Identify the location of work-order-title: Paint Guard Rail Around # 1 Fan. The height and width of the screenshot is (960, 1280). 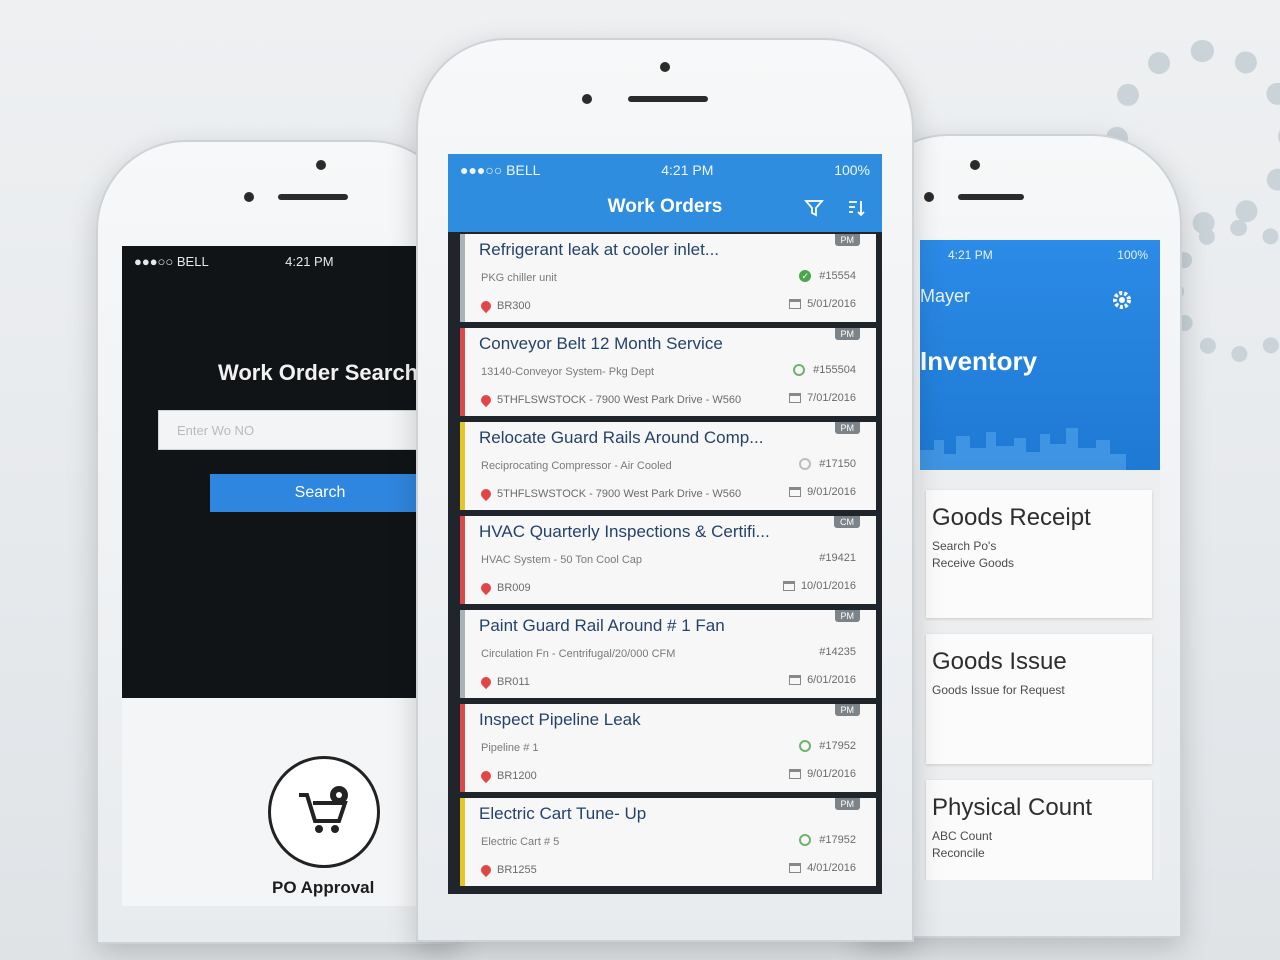
(602, 625).